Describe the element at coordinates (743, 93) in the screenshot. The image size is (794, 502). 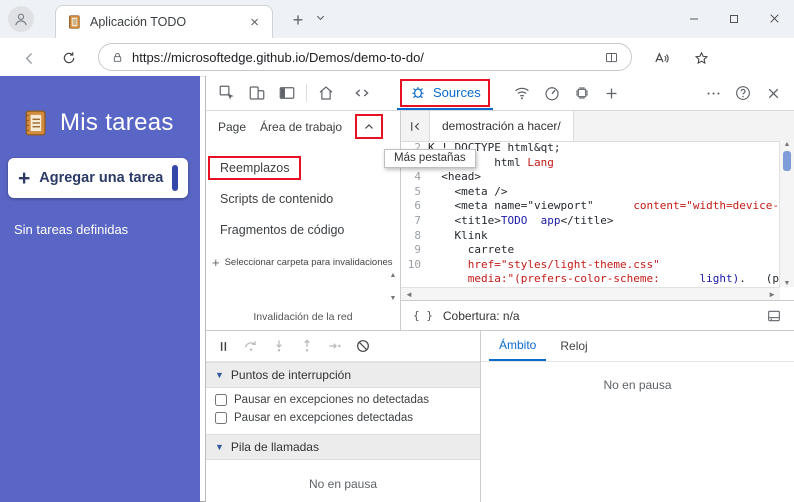
I see `help-icon` at that location.